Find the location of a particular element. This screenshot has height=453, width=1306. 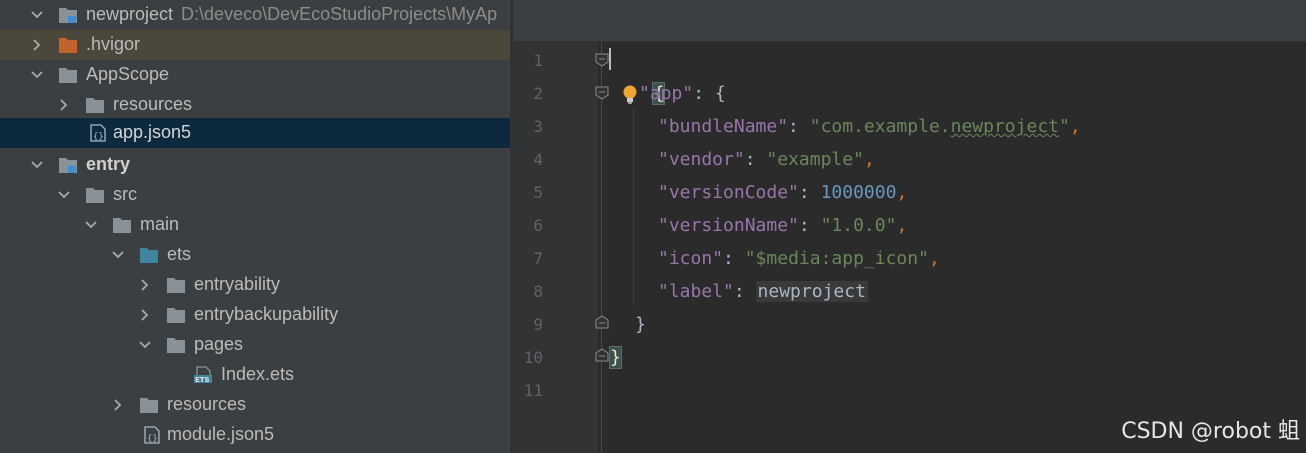

line-number: 6 is located at coordinates (538, 225).